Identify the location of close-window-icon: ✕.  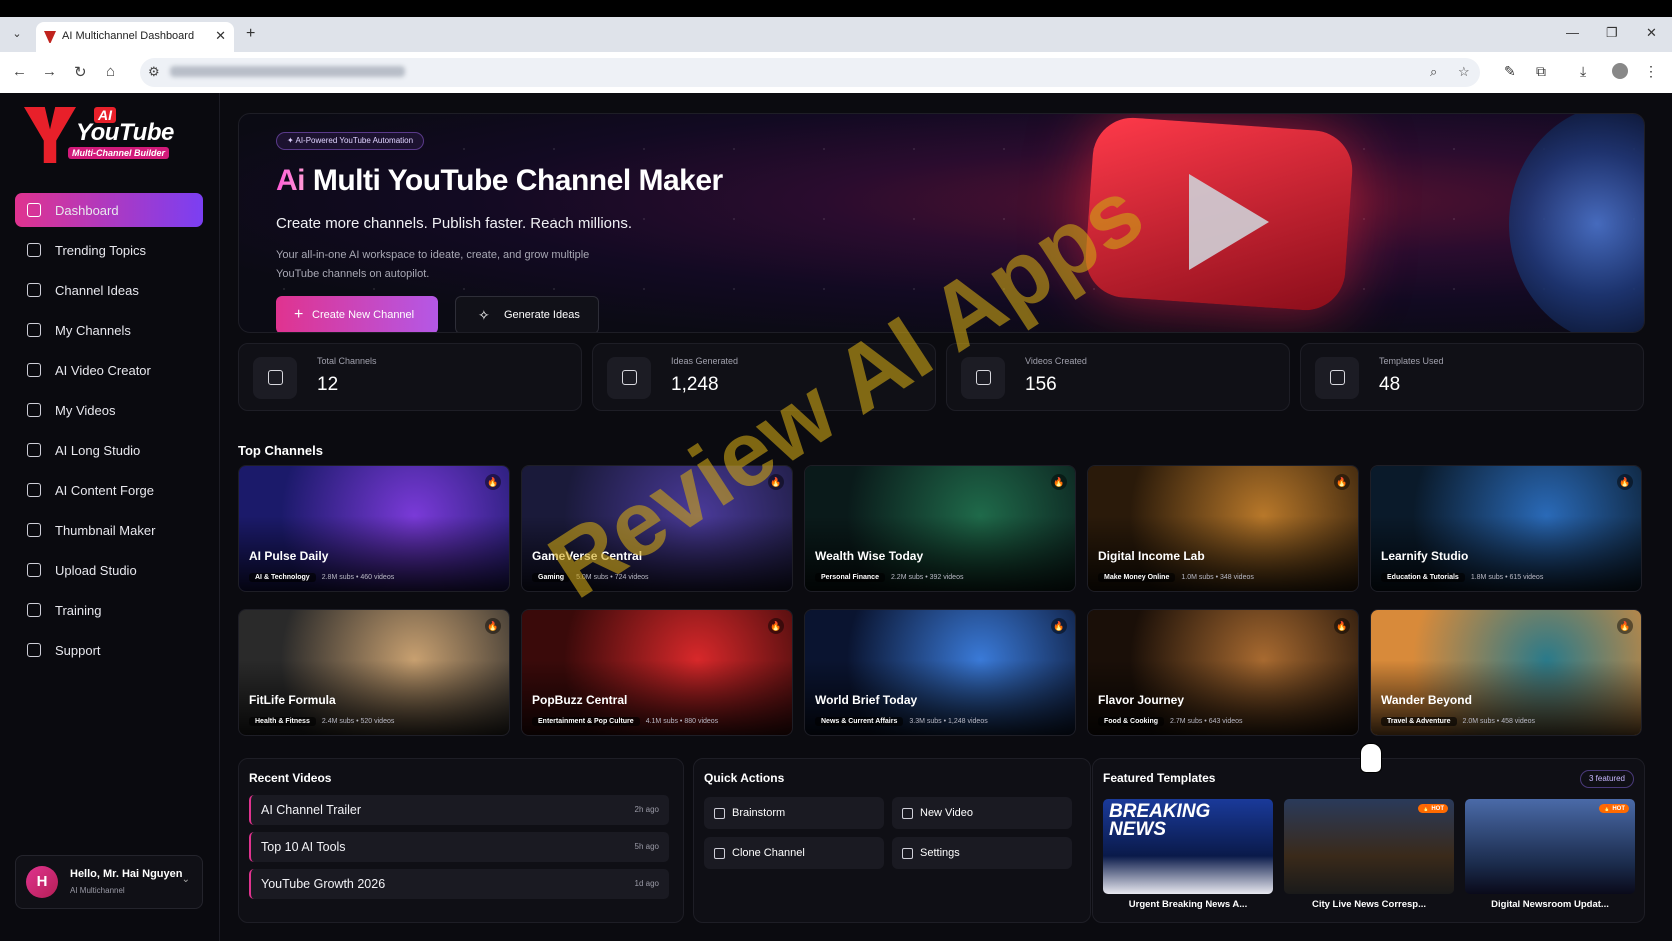
(1651, 33).